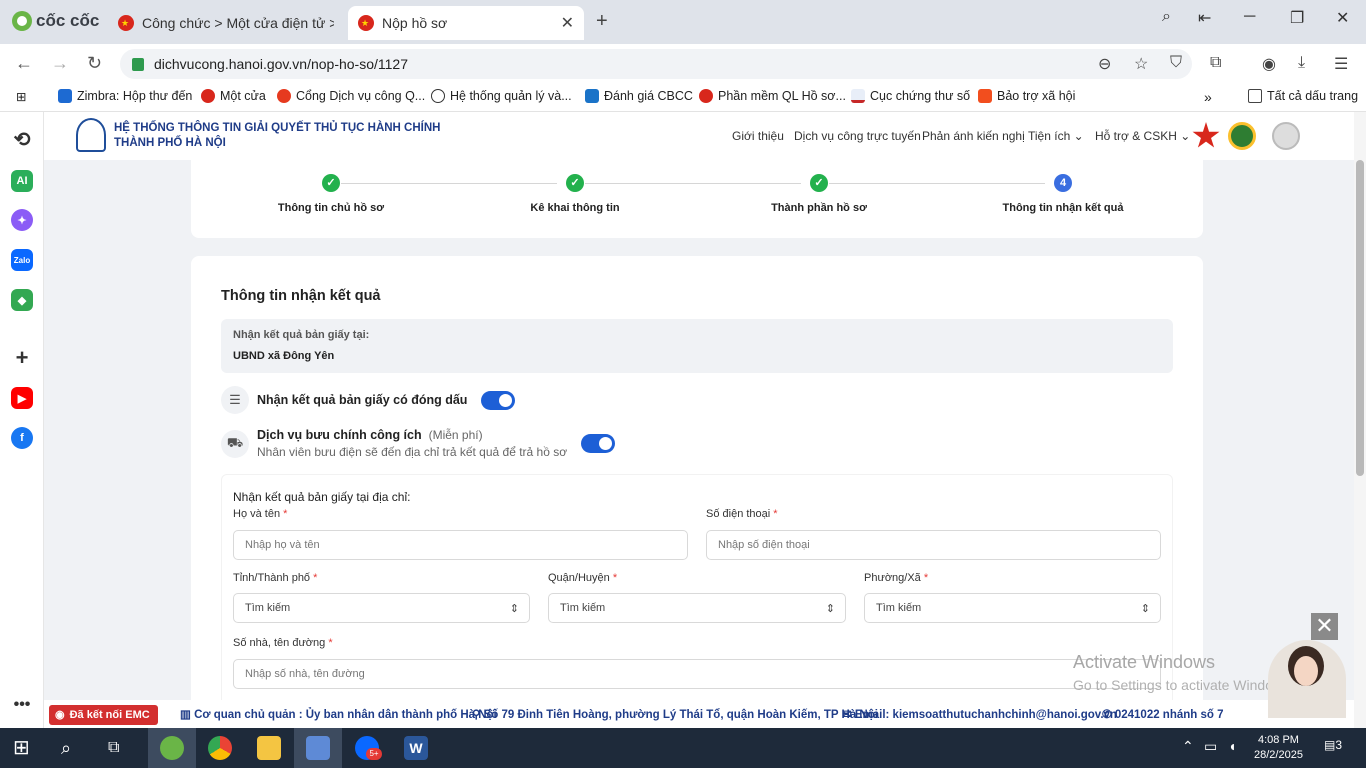 The height and width of the screenshot is (768, 1366). Describe the element at coordinates (1307, 679) in the screenshot. I see `virtual-assistant-avatar` at that location.